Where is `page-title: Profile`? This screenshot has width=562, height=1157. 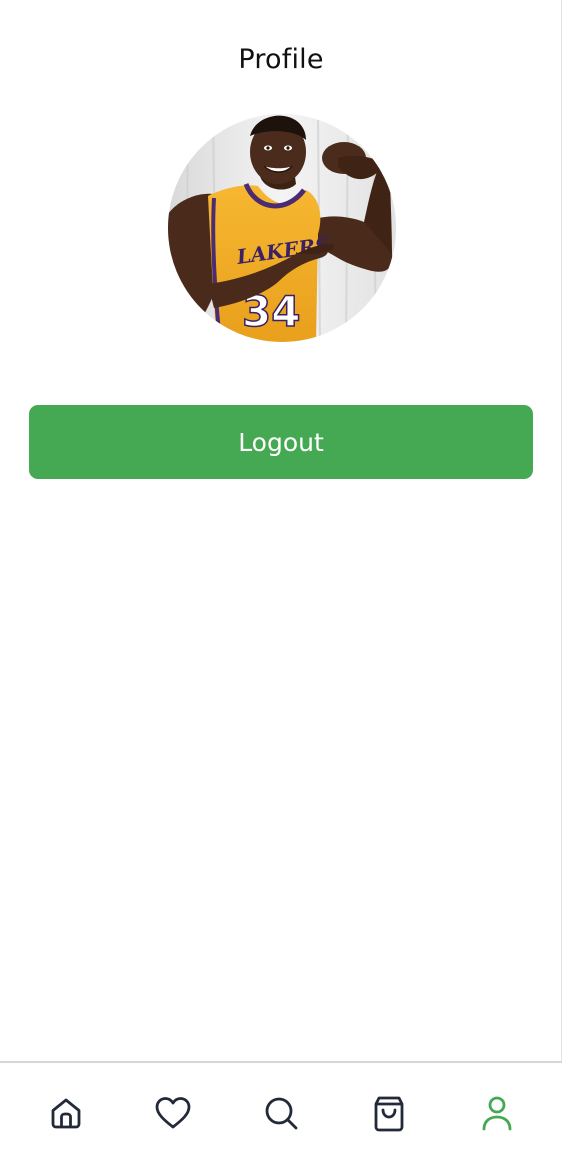 page-title: Profile is located at coordinates (281, 59).